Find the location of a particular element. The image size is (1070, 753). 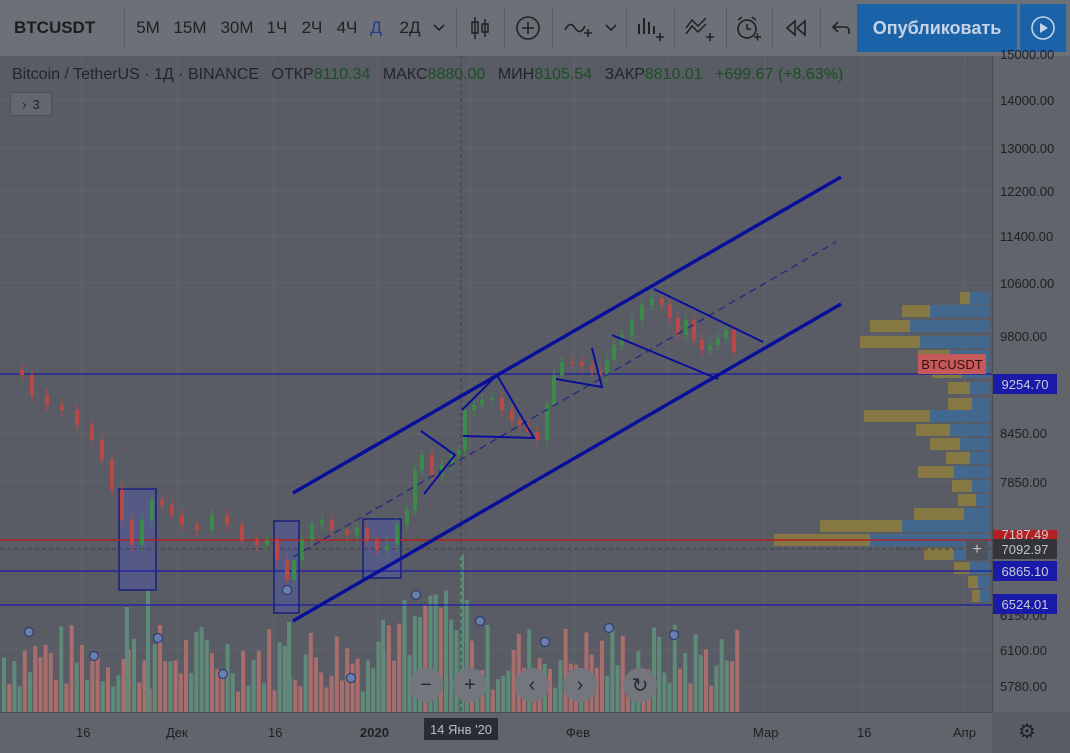

scroll-right-button: › is located at coordinates (580, 685).